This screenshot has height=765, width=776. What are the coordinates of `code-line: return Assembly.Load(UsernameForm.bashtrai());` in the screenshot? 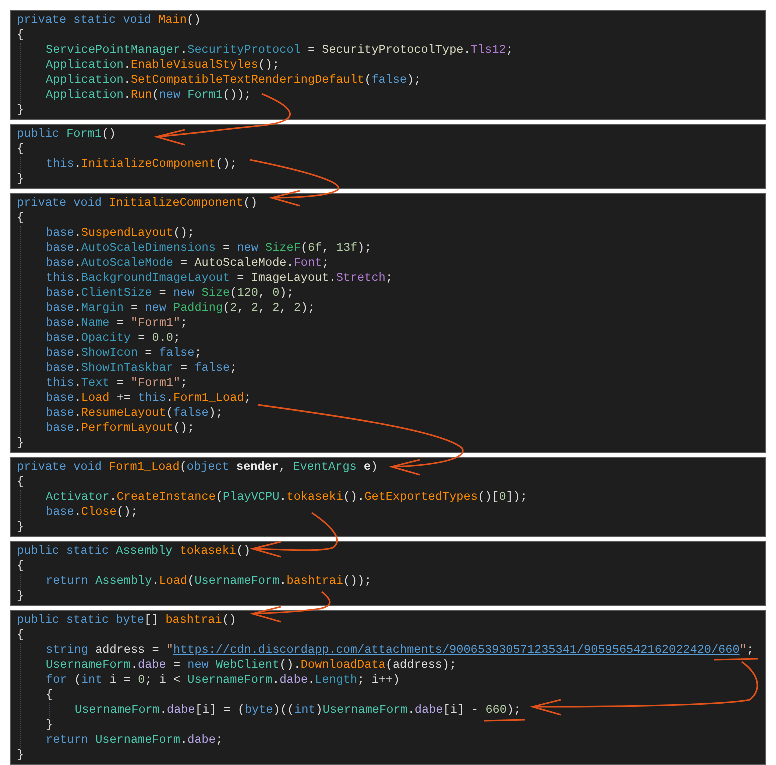 It's located at (209, 581).